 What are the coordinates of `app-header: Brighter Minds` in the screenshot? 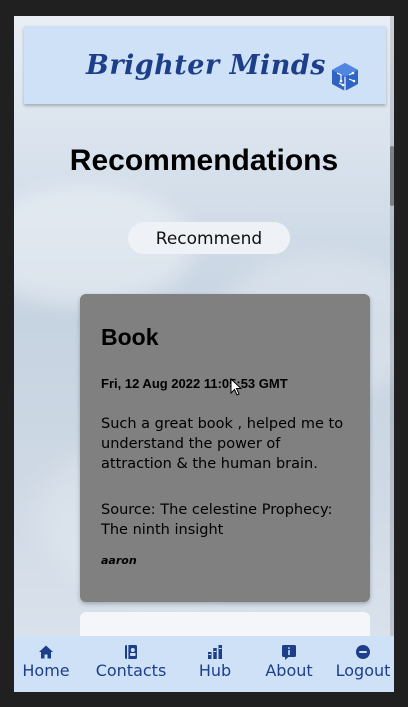 It's located at (205, 65).